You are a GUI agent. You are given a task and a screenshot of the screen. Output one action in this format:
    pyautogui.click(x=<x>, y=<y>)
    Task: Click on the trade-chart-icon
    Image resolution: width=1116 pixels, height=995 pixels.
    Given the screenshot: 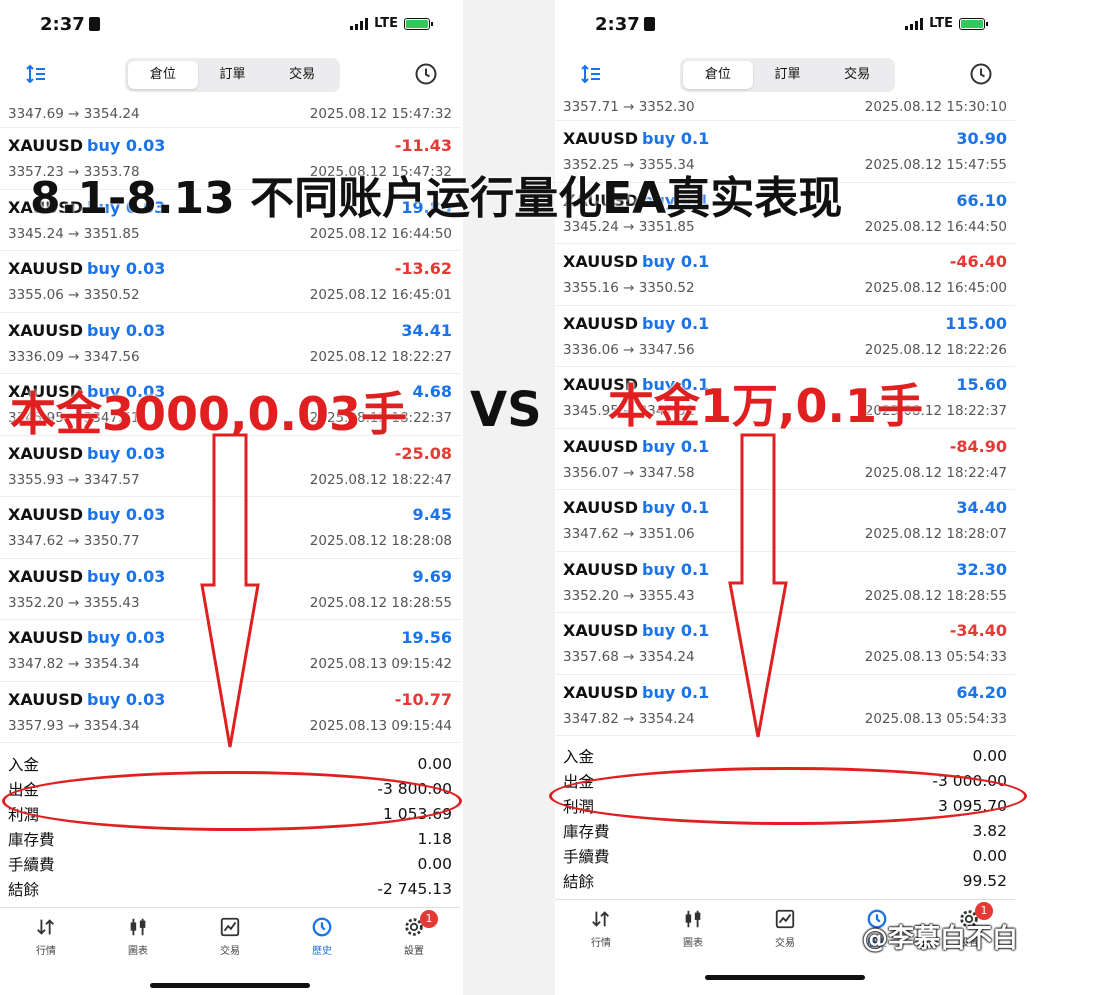 What is the action you would take?
    pyautogui.click(x=785, y=919)
    